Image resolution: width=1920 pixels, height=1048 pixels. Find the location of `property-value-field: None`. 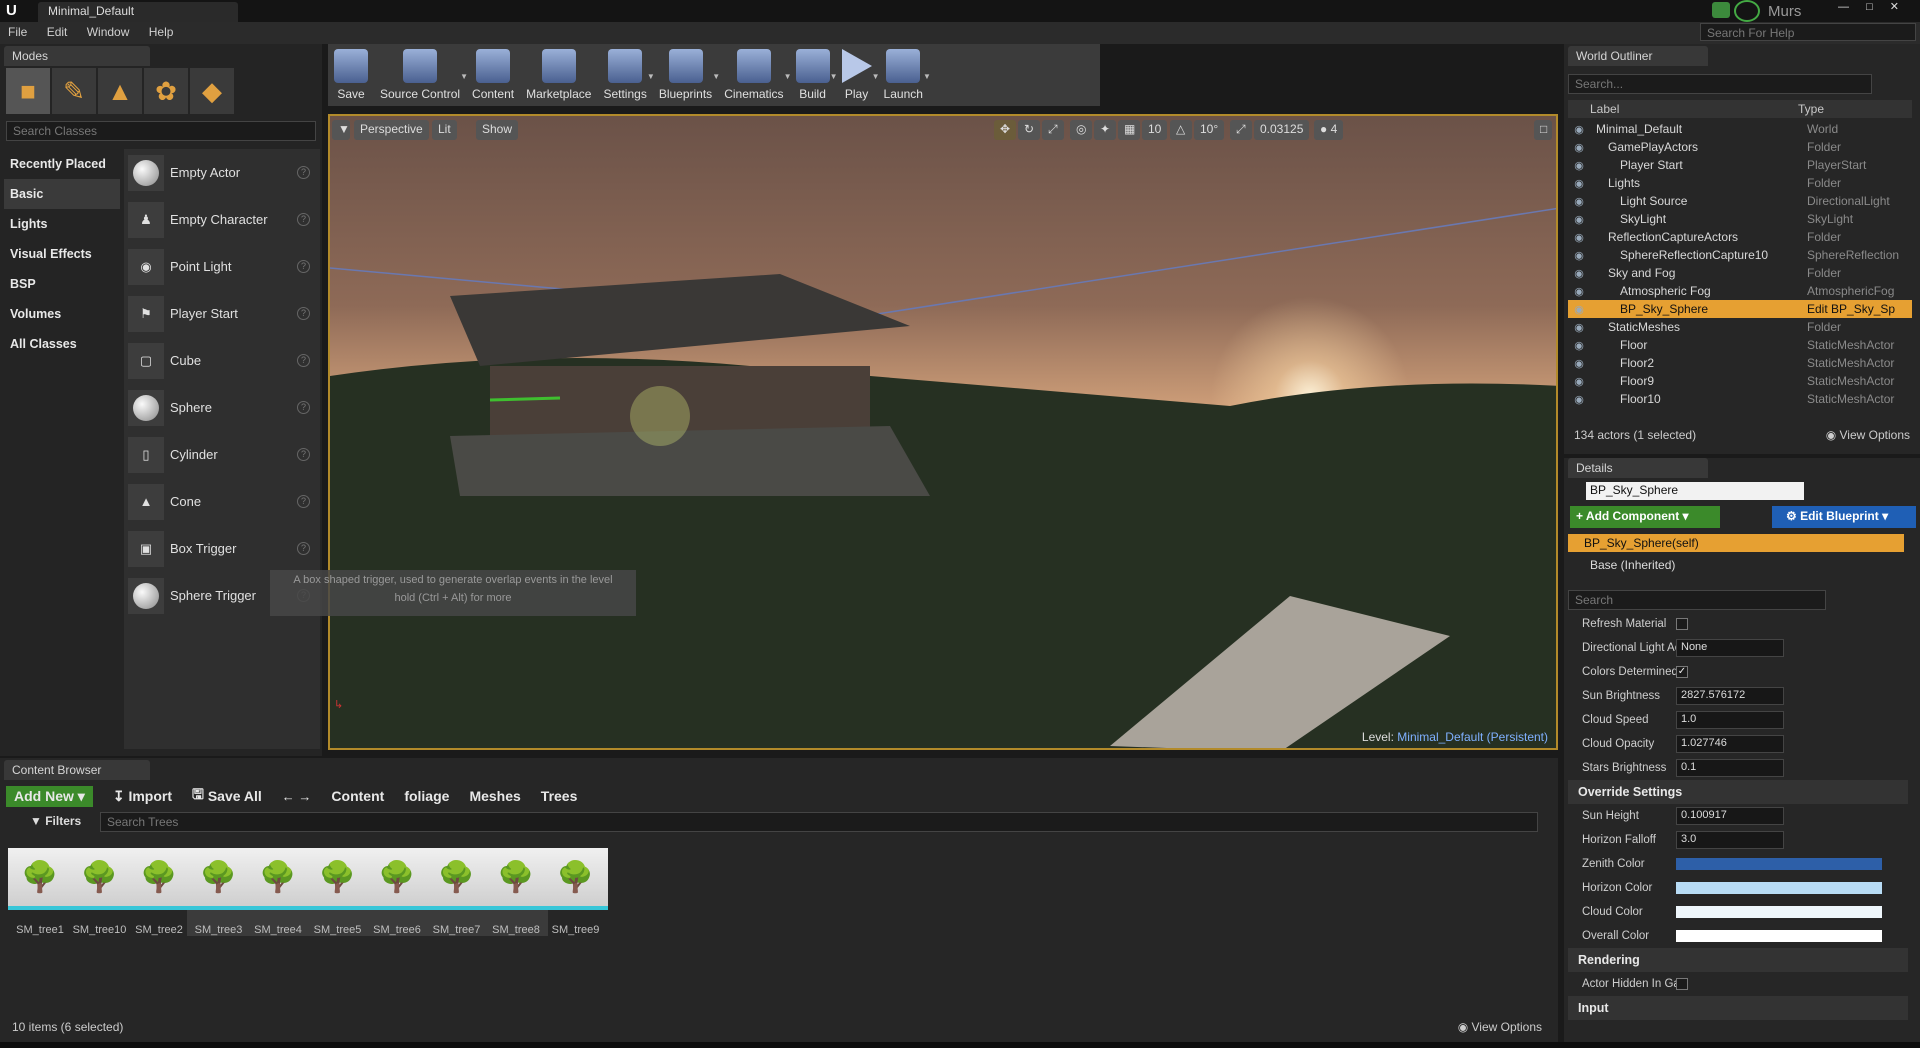

property-value-field: None is located at coordinates (1730, 648).